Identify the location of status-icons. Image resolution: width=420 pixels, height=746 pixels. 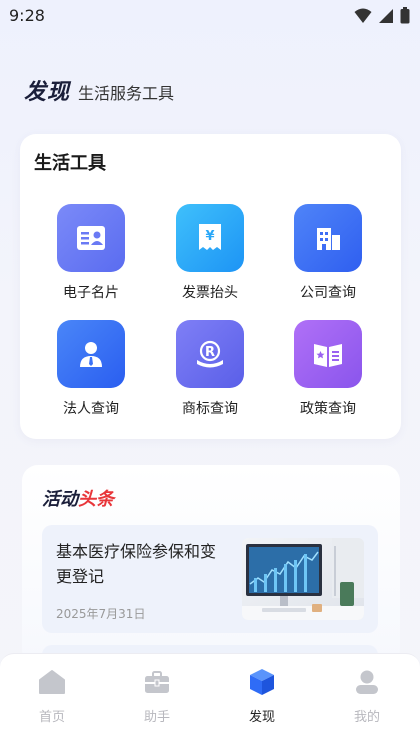
(382, 15).